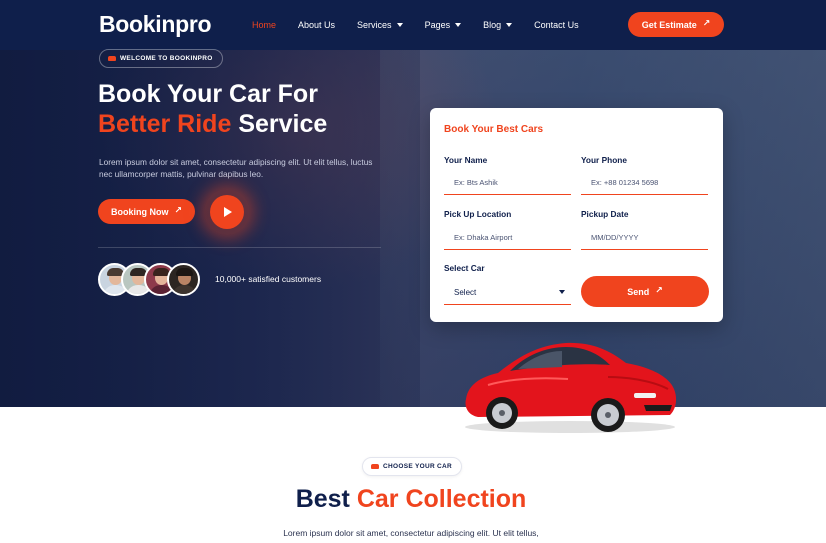 The height and width of the screenshot is (543, 826). What do you see at coordinates (605, 214) in the screenshot?
I see `pickup-date-label: Pickup Date` at bounding box center [605, 214].